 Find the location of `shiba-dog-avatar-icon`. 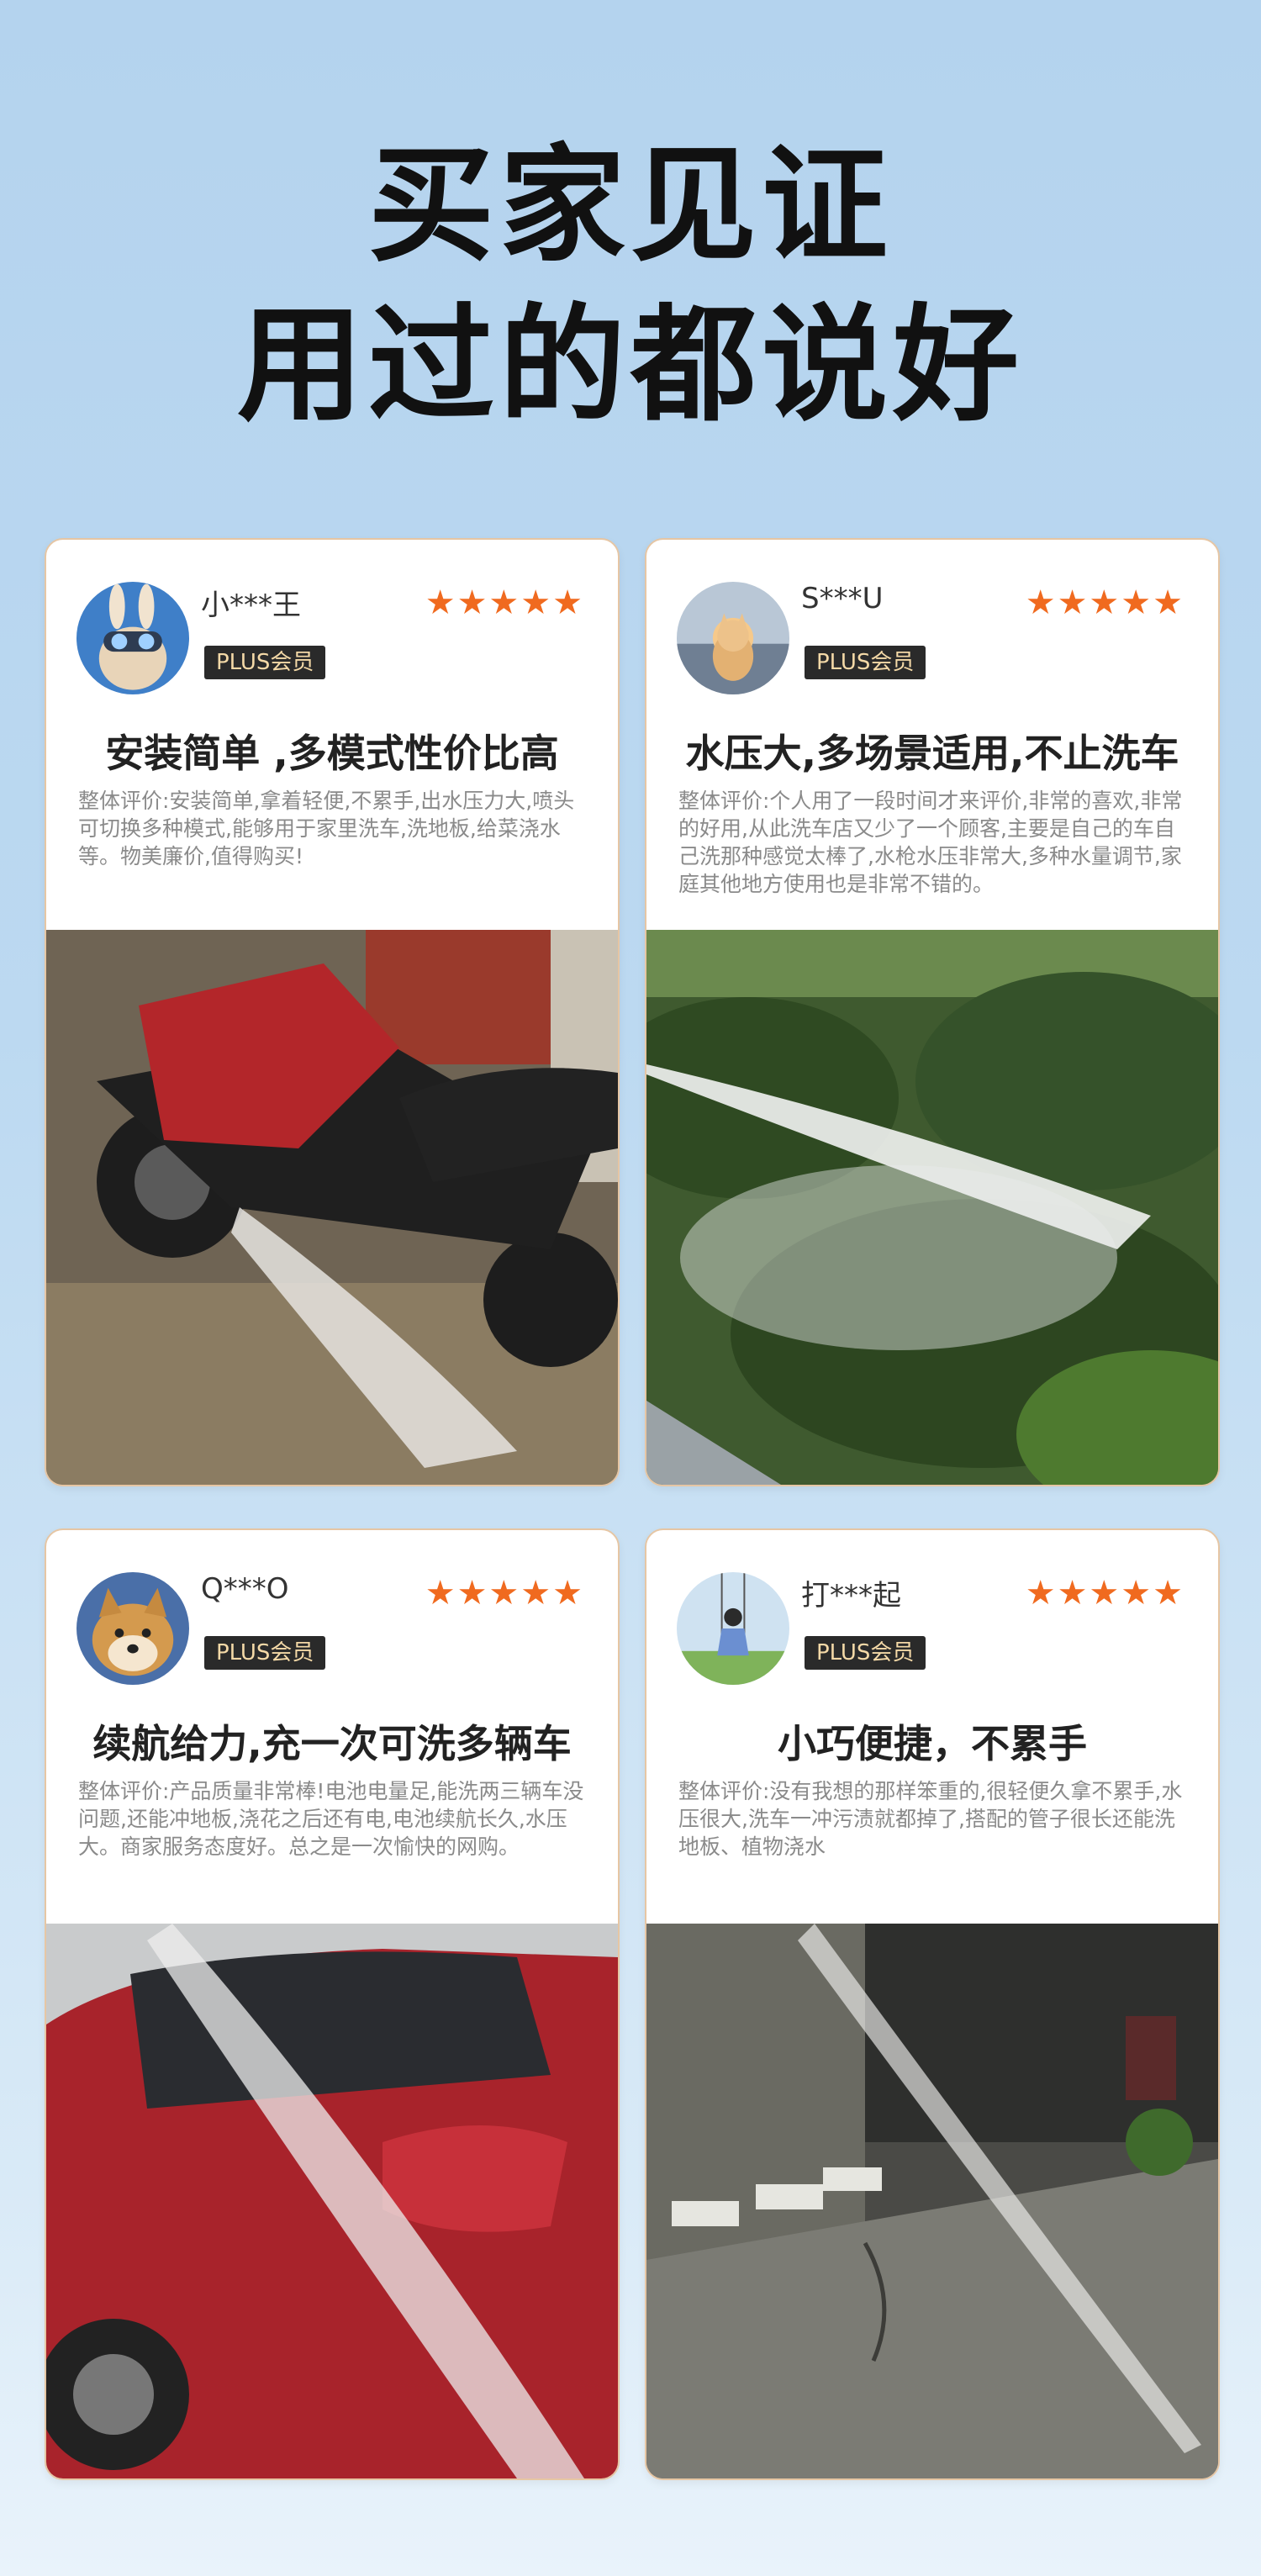

shiba-dog-avatar-icon is located at coordinates (133, 1628).